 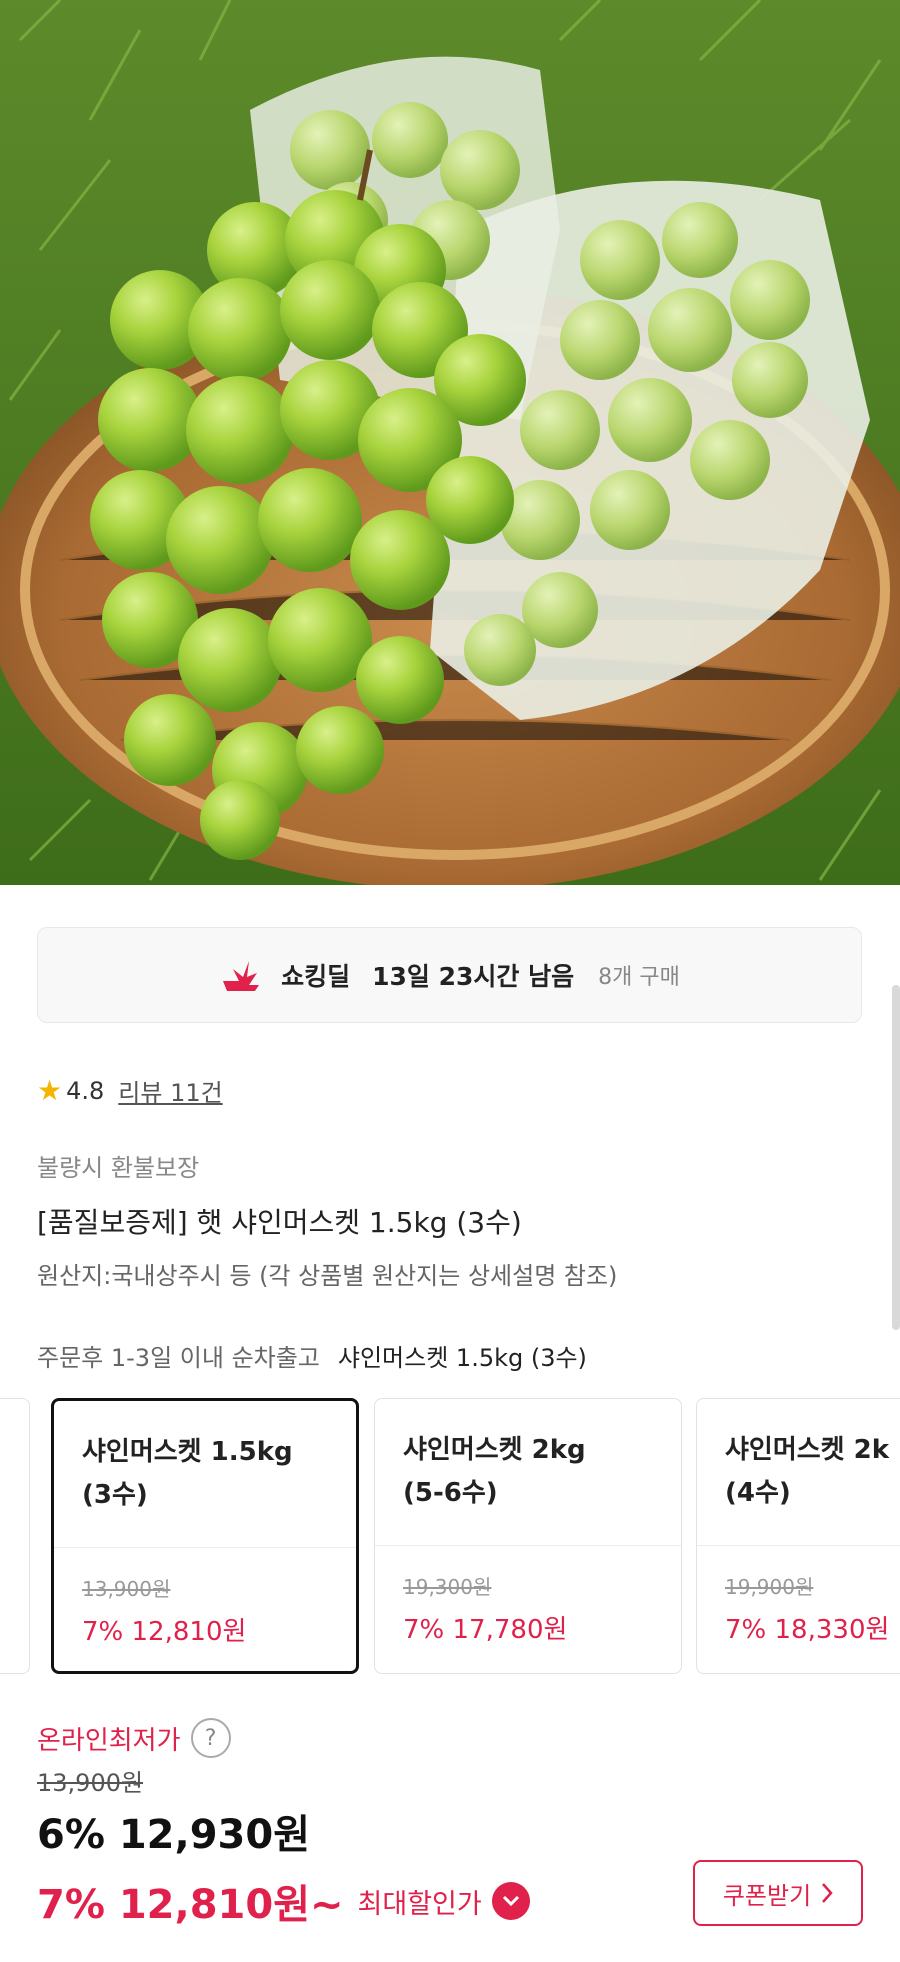 What do you see at coordinates (205, 1536) in the screenshot?
I see `option-card-1: 샤인머스켓 1.5kg (3수) 13,900원 7% 12,810원` at bounding box center [205, 1536].